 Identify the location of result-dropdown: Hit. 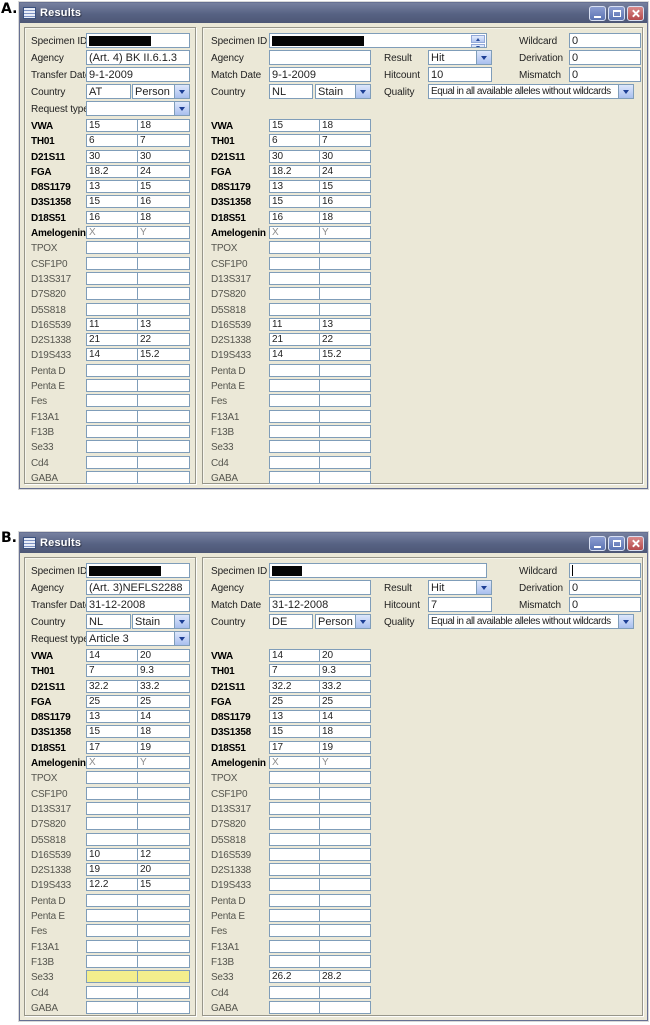
(460, 587).